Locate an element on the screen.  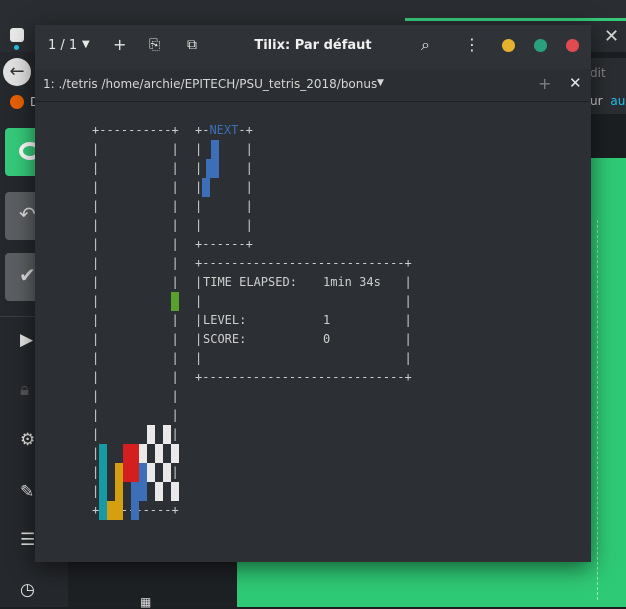
play-icon: ▶ is located at coordinates (26, 340).